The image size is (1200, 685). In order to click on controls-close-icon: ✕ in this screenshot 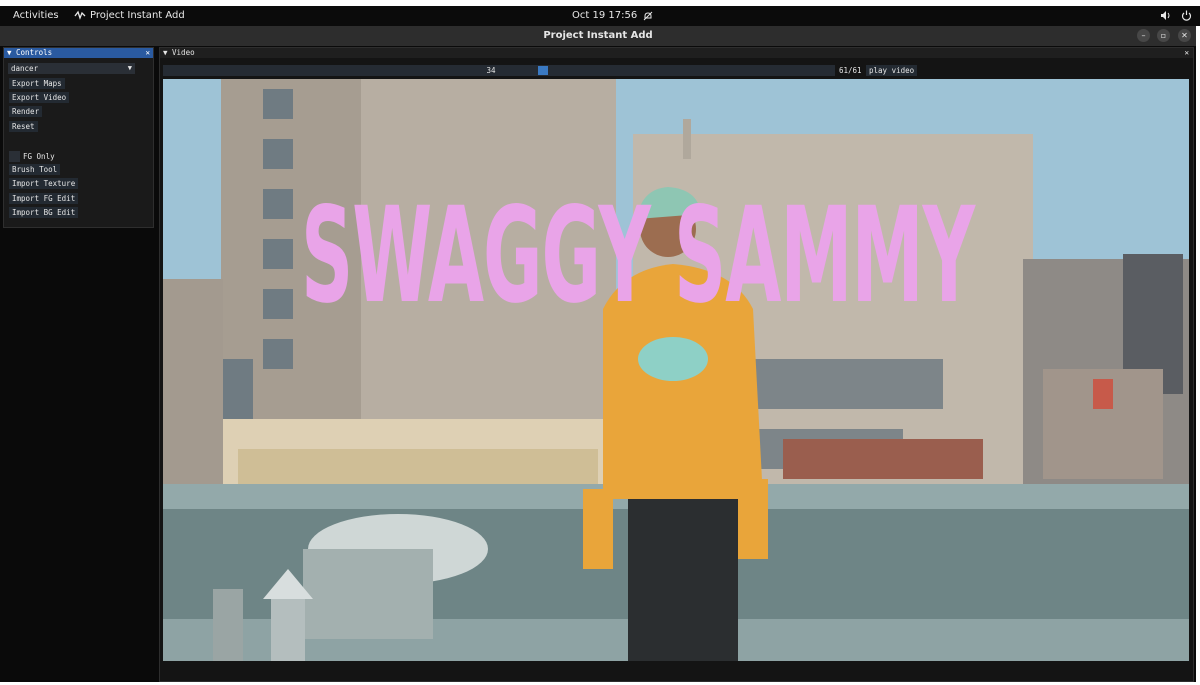, I will do `click(147, 53)`.